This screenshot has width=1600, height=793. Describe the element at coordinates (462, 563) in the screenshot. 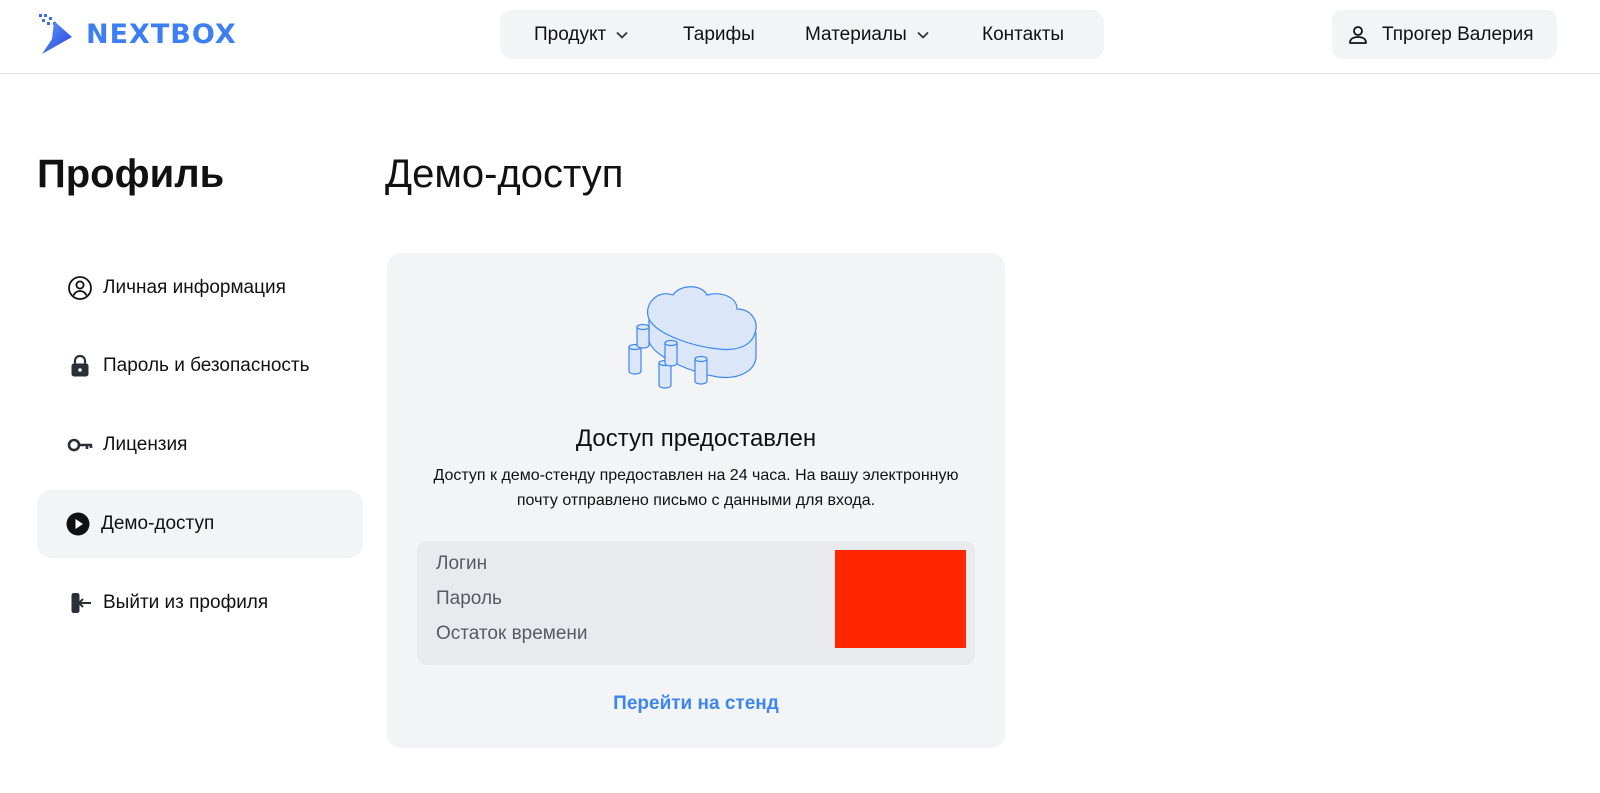

I see `login-label: Логин` at that location.